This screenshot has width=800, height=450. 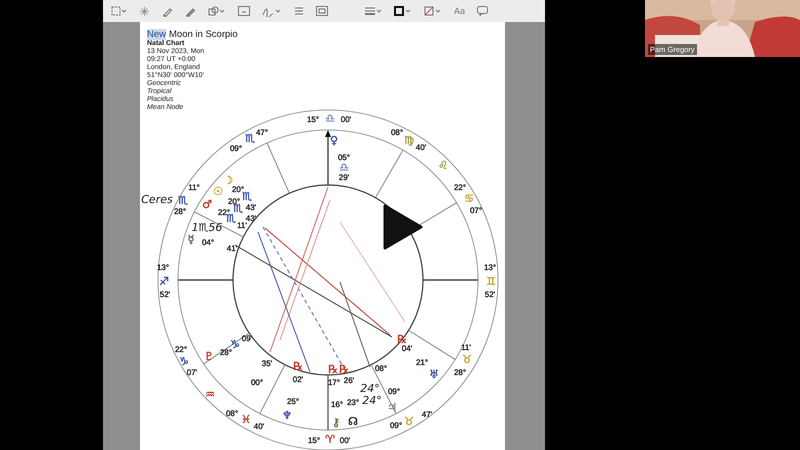 I want to click on chart-label: 41', so click(x=232, y=249).